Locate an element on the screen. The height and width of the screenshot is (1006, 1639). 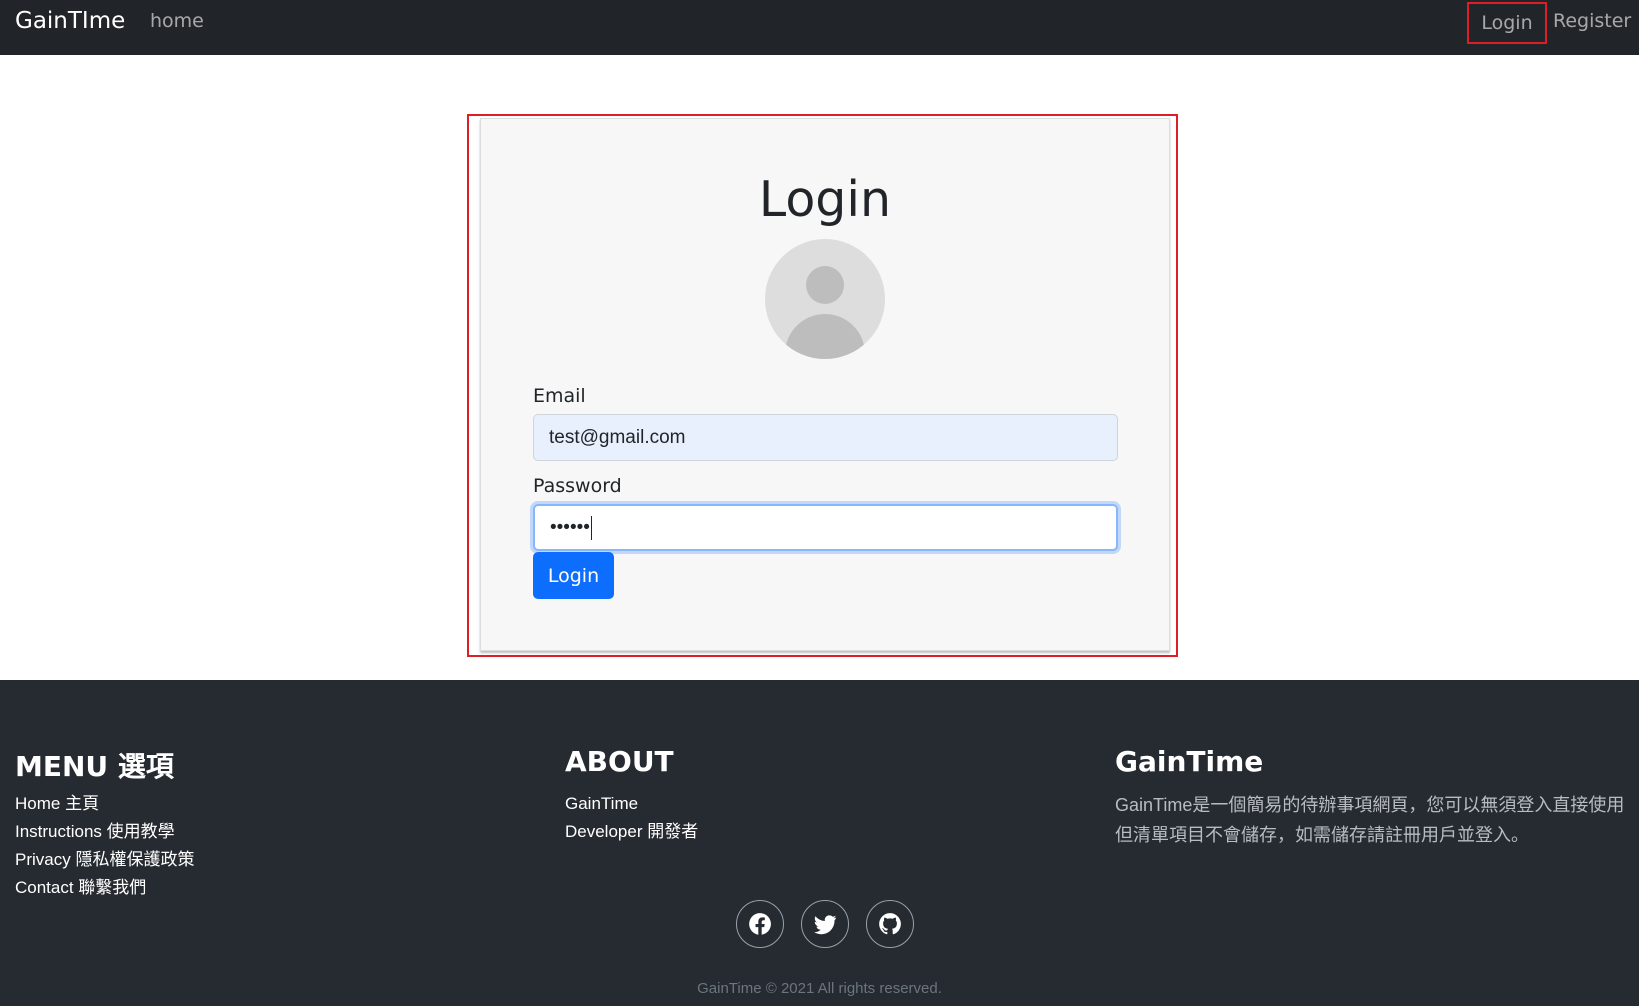
password-value: •••••• is located at coordinates (570, 527).